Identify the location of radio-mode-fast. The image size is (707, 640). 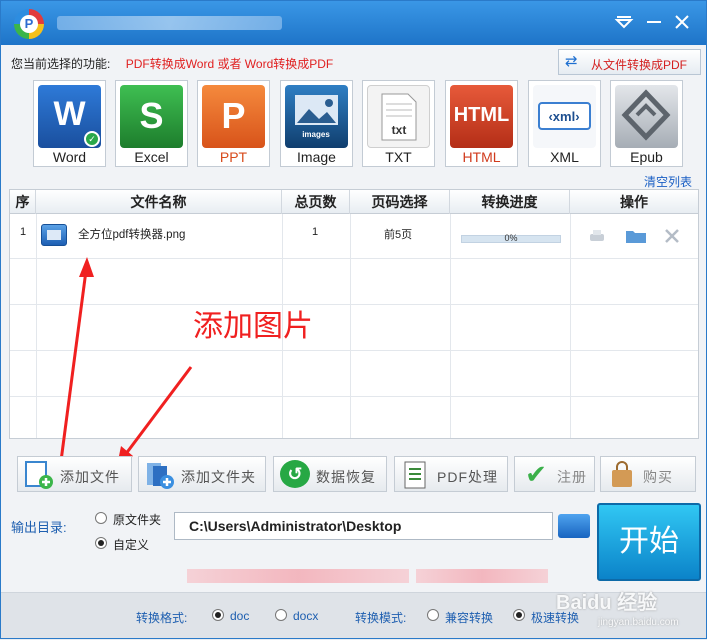
(519, 615).